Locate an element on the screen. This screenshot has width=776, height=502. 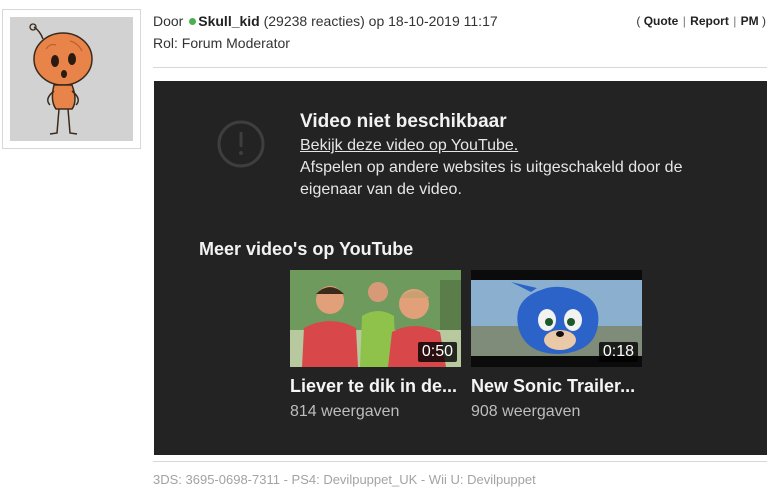
avatar is located at coordinates (71, 79).